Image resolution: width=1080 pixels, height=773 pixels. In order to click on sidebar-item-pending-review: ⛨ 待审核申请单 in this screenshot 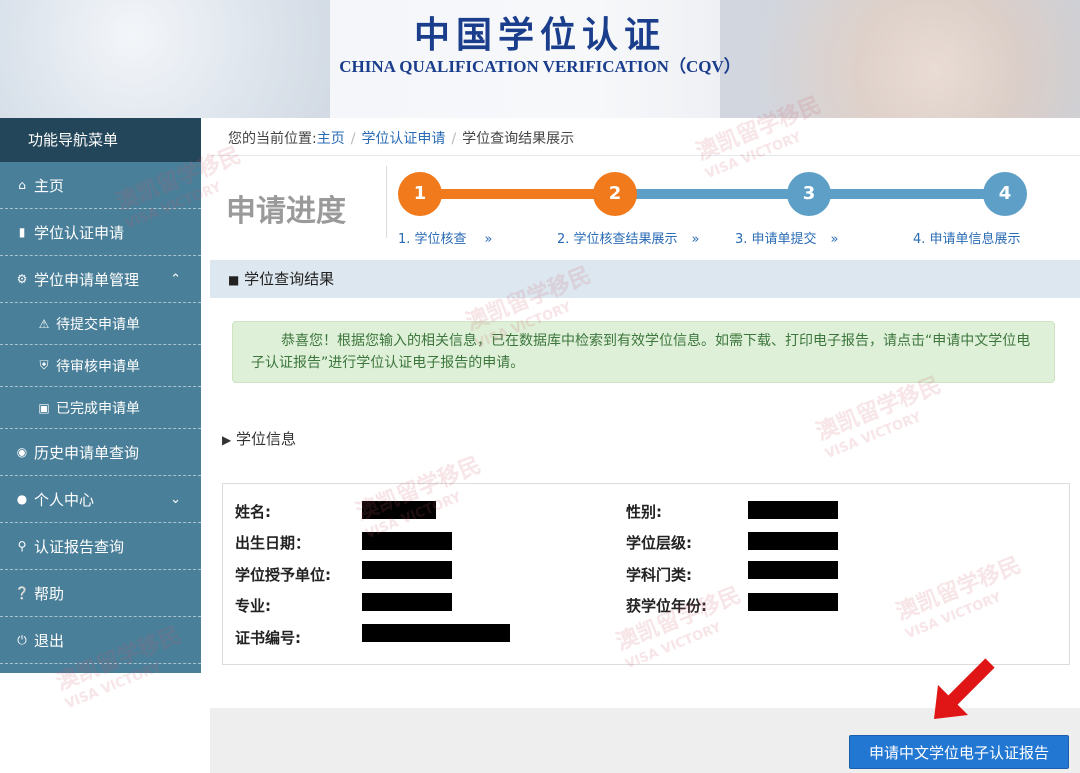, I will do `click(100, 366)`.